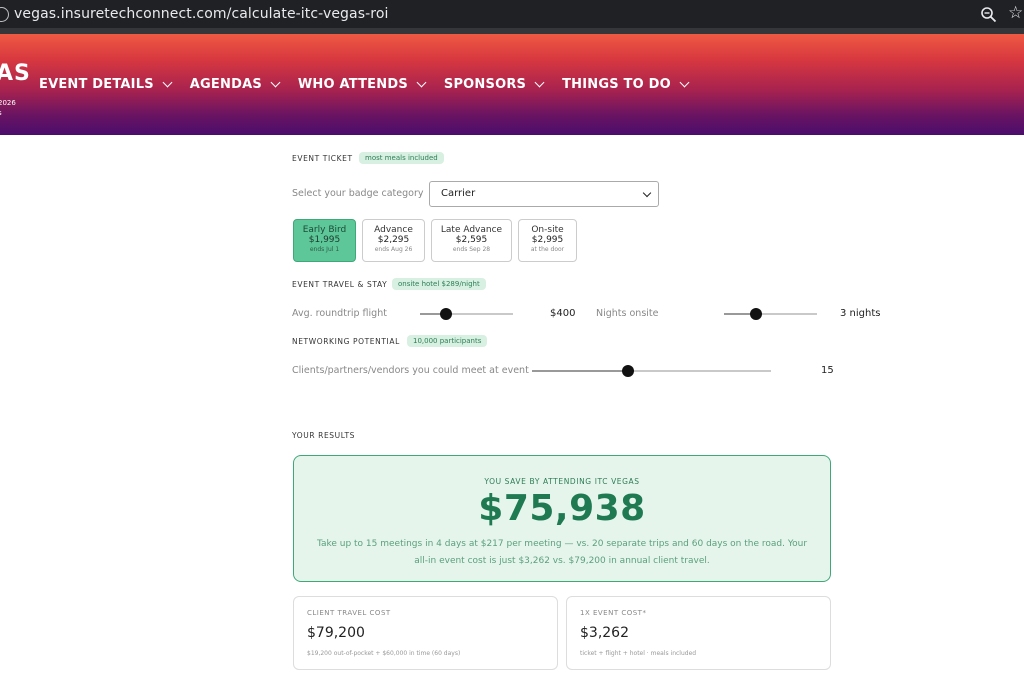 This screenshot has height=677, width=1024. I want to click on nights-value: 3 nights, so click(860, 313).